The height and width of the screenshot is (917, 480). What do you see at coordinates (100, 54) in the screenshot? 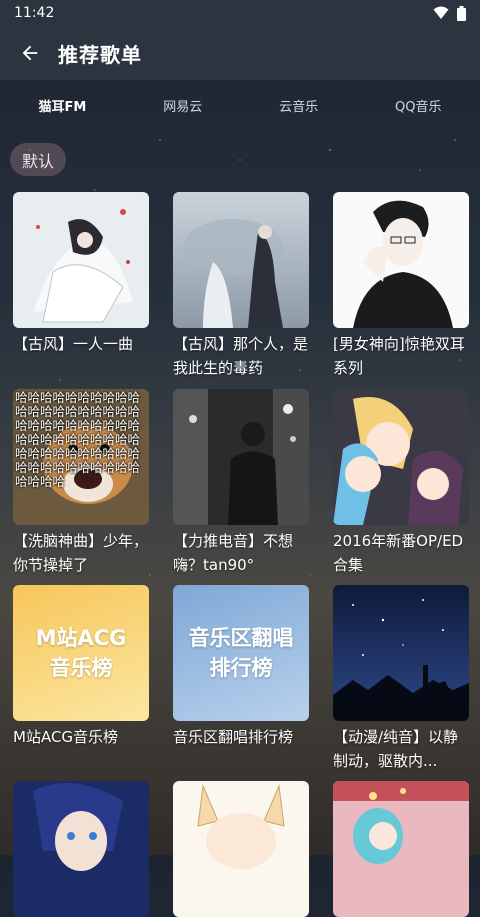
I see `page-title: 推荐歌单` at bounding box center [100, 54].